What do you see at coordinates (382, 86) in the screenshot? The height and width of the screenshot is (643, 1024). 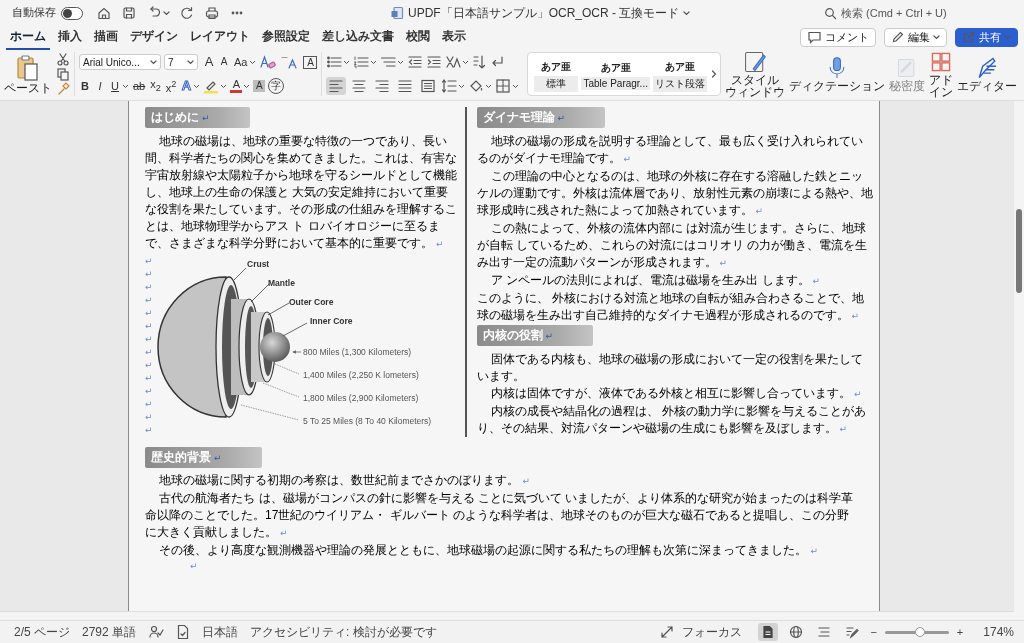 I see `align-right-icon` at bounding box center [382, 86].